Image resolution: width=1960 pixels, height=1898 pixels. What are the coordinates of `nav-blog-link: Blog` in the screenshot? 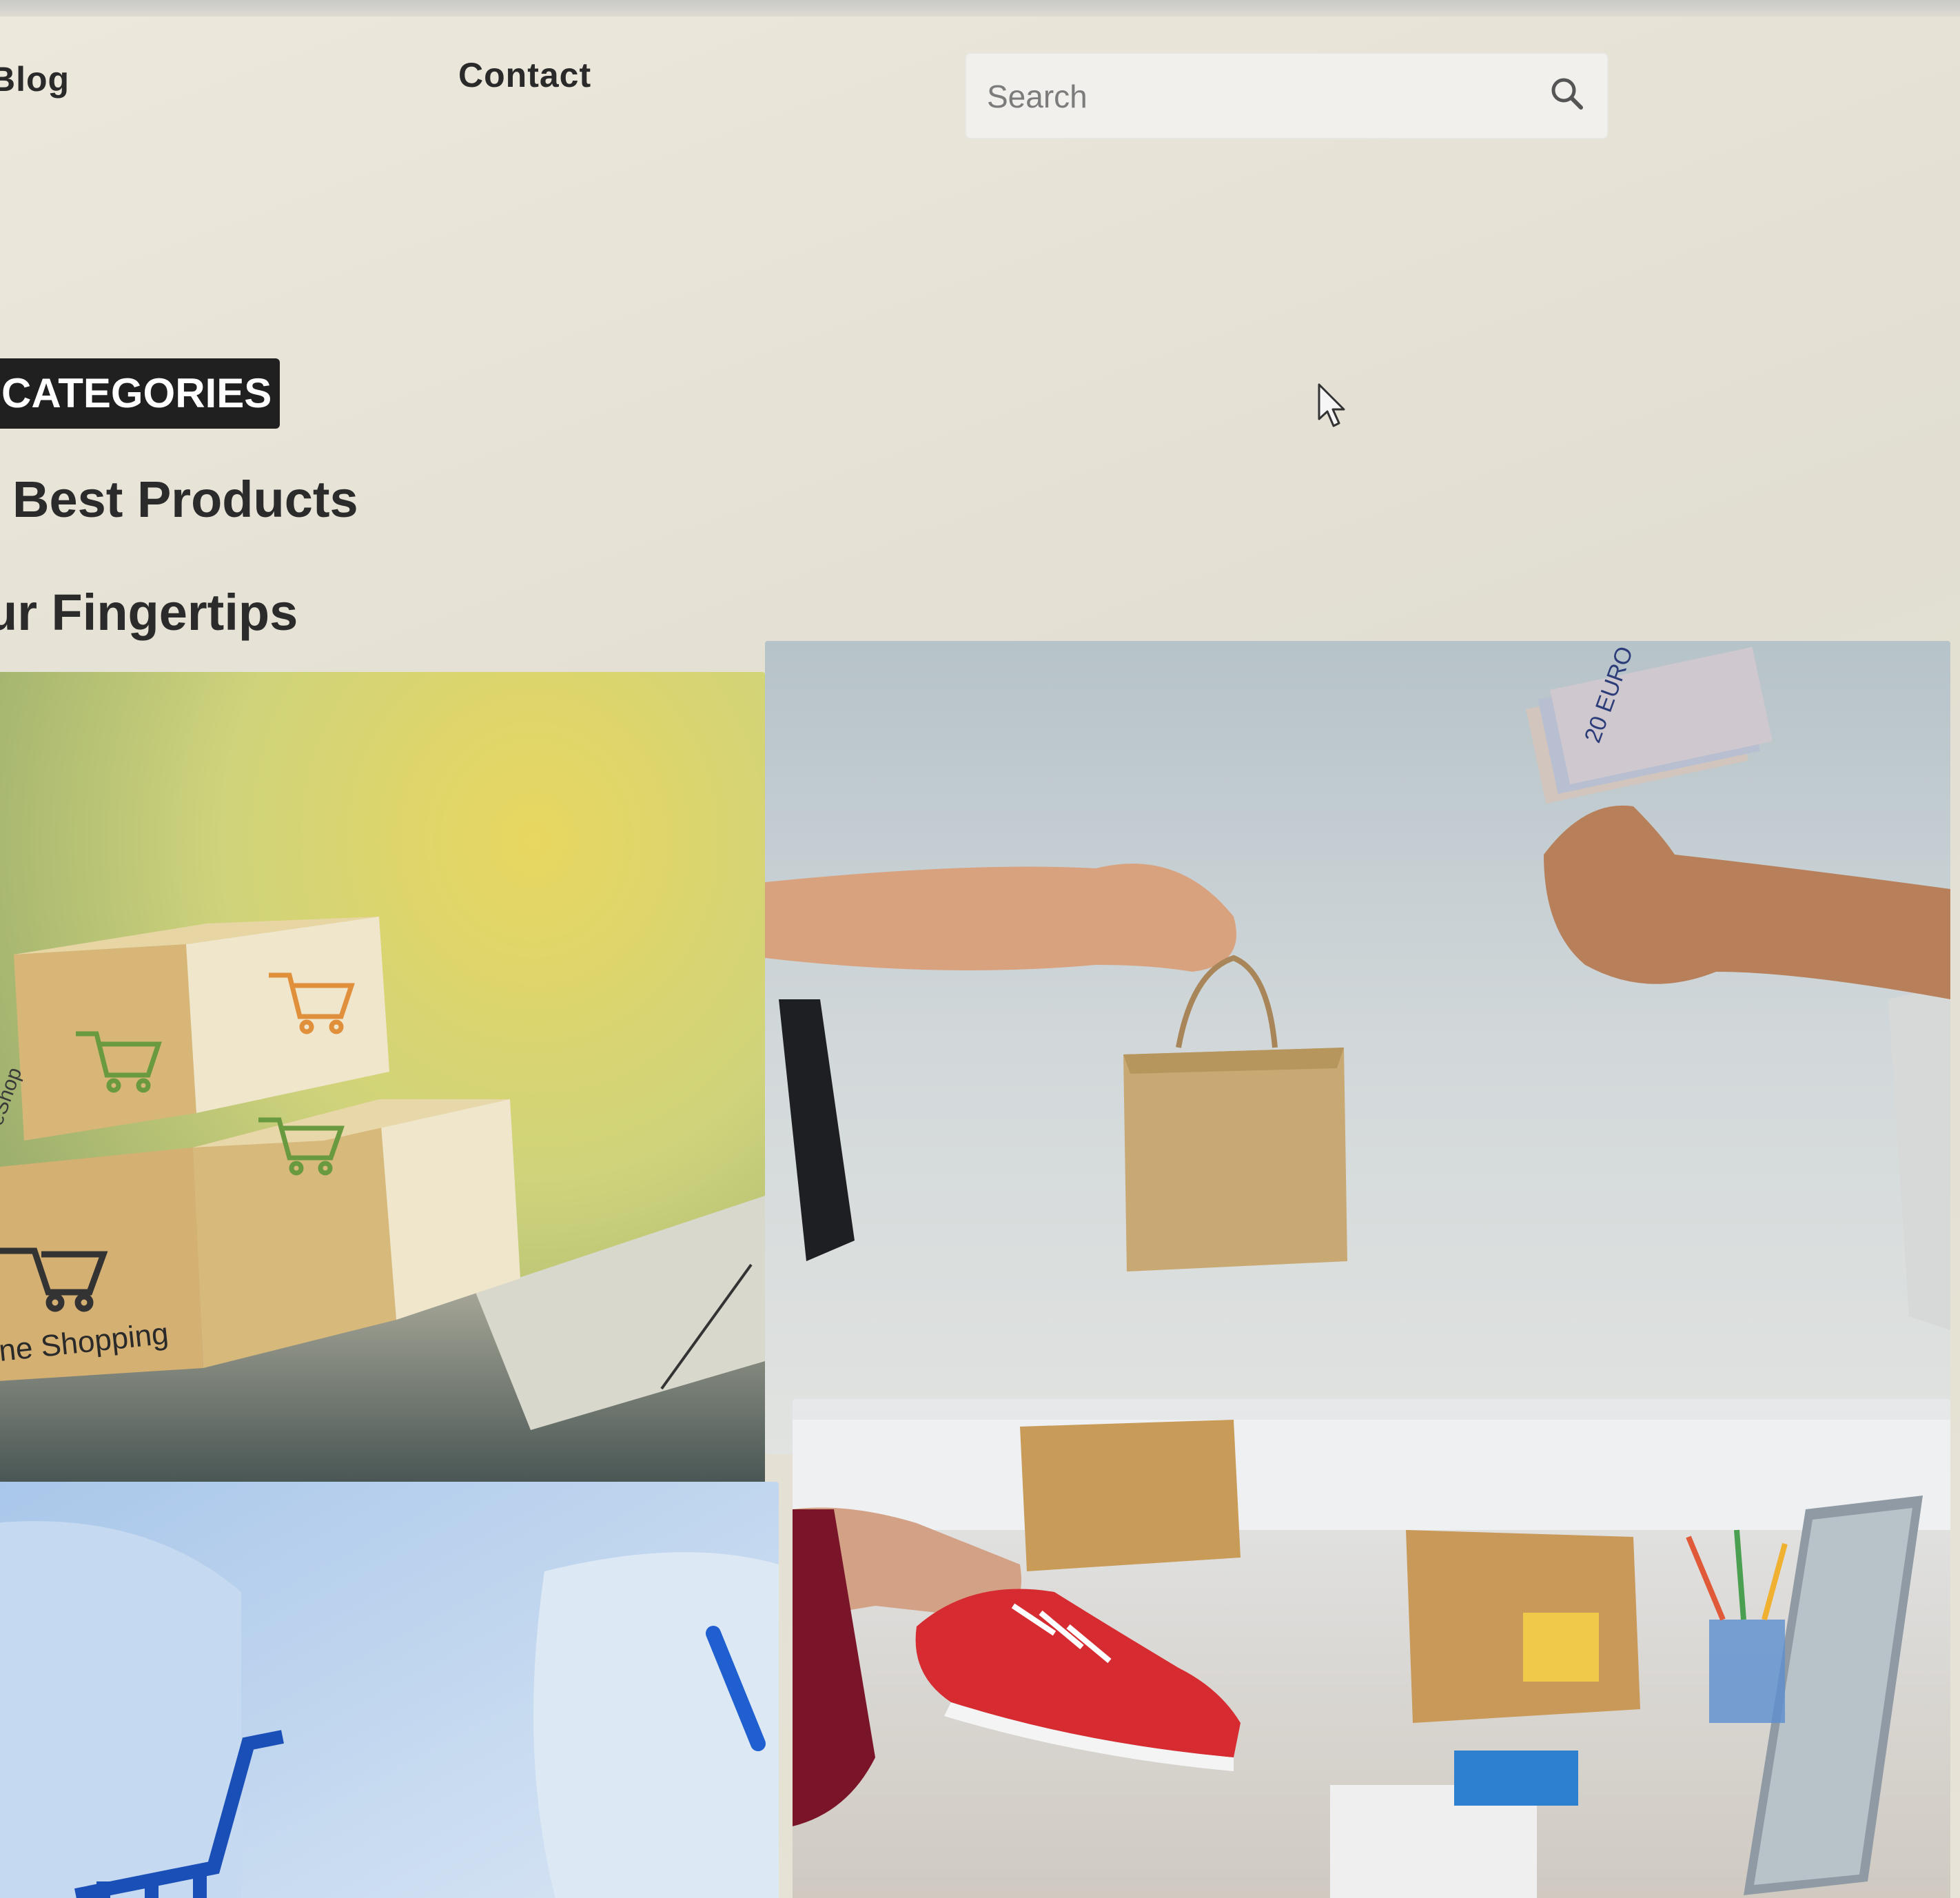 It's located at (35, 79).